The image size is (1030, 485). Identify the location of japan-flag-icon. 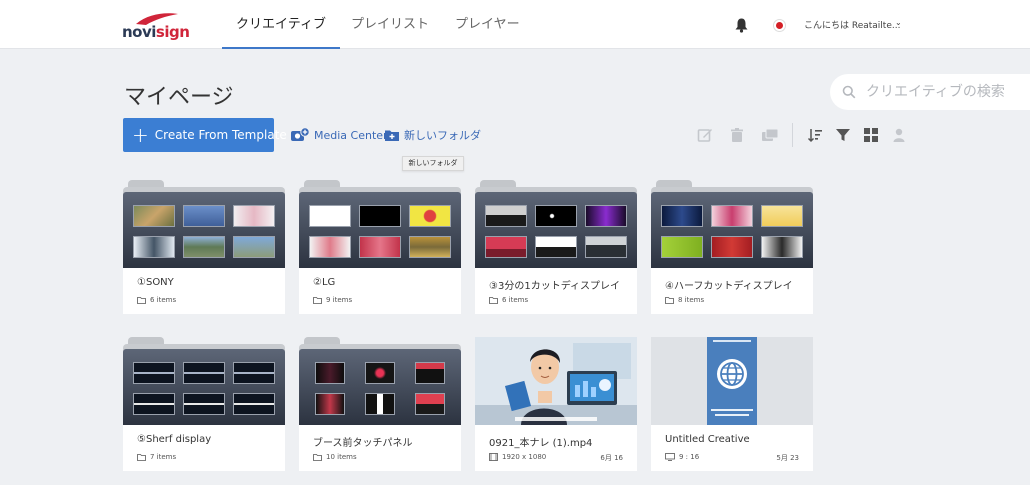
(779, 25).